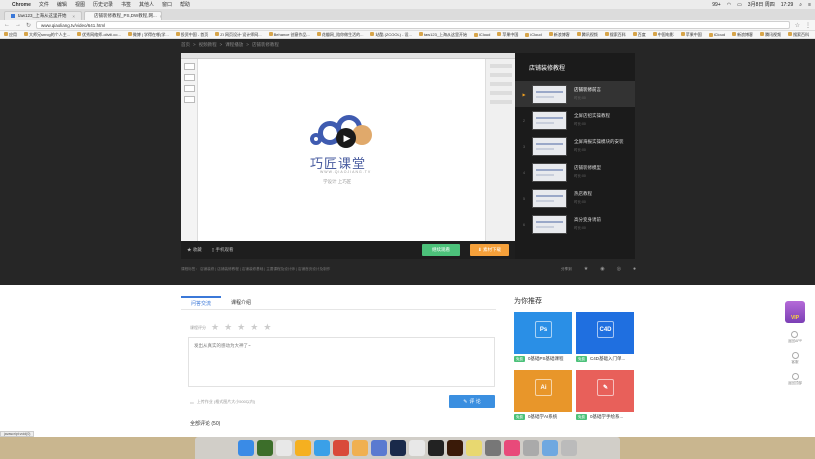 This screenshot has width=815, height=459. Describe the element at coordinates (303, 448) in the screenshot. I see `dock-sketch-icon: Sketch` at that location.